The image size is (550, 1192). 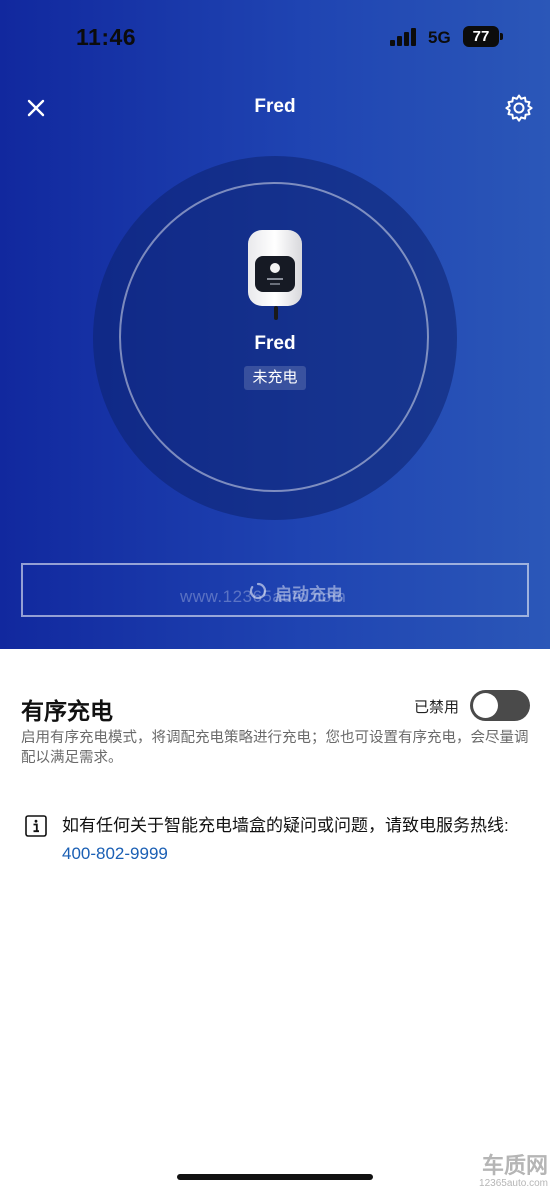 I want to click on hotline-link: 400-802-9999, so click(x=115, y=853).